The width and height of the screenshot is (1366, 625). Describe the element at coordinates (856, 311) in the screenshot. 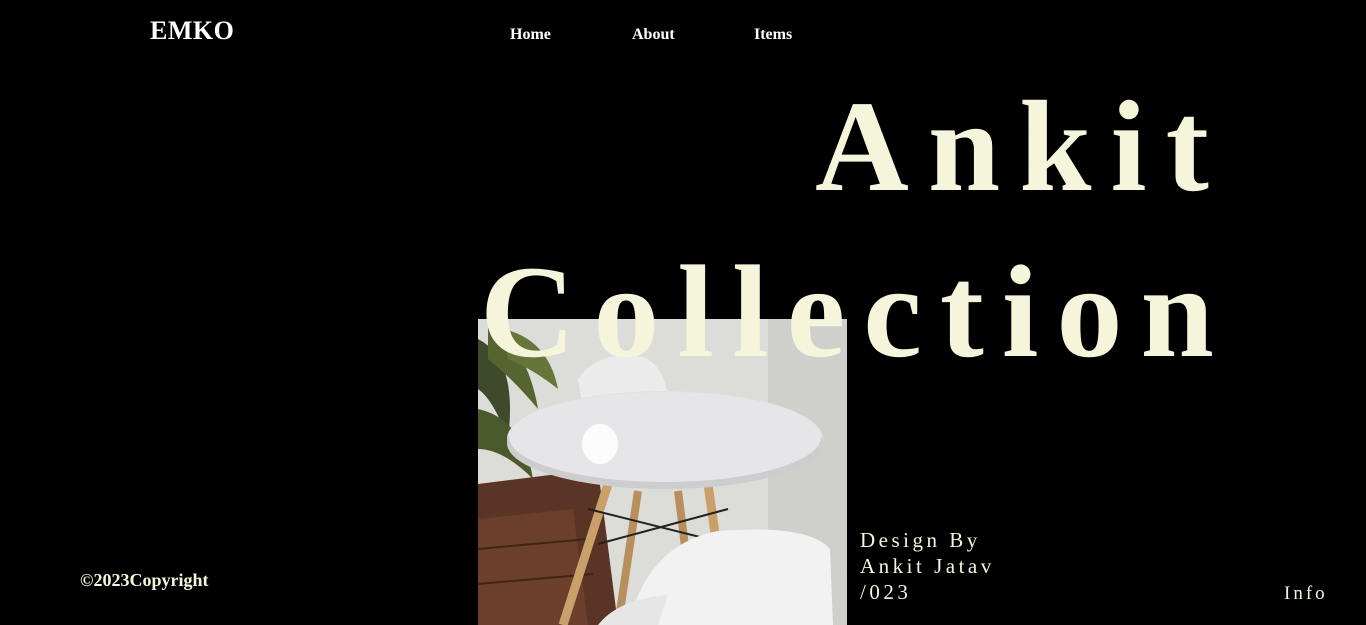

I see `hero-title-line2: Collection` at that location.